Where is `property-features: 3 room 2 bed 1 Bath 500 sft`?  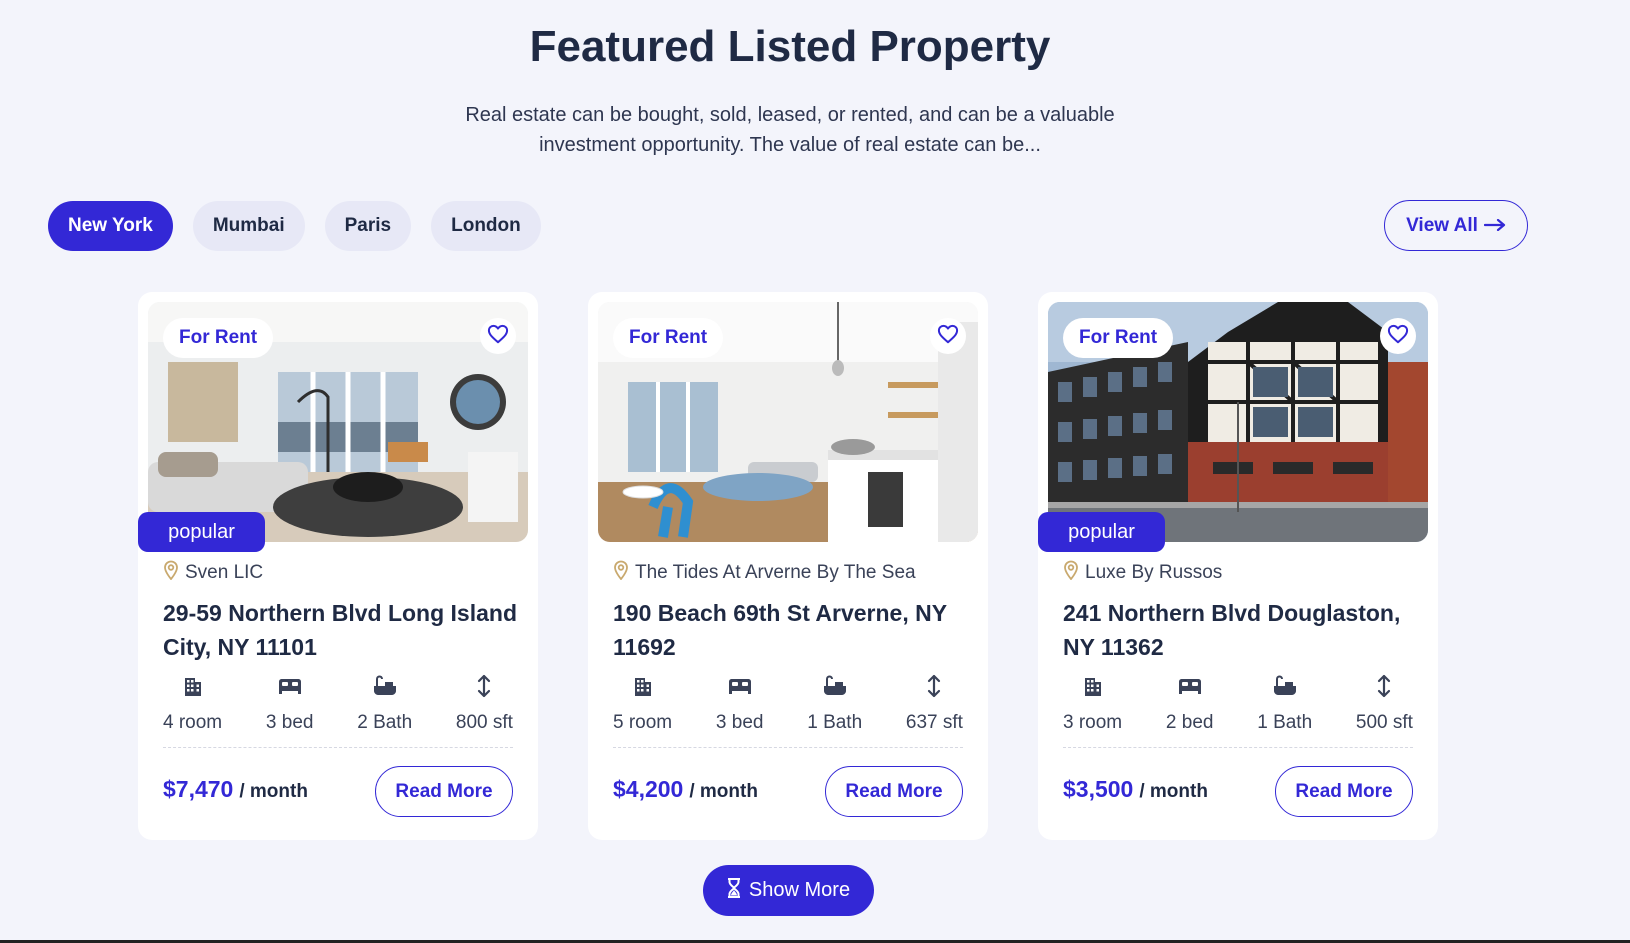
property-features: 3 room 2 bed 1 Bath 500 sft is located at coordinates (1238, 704).